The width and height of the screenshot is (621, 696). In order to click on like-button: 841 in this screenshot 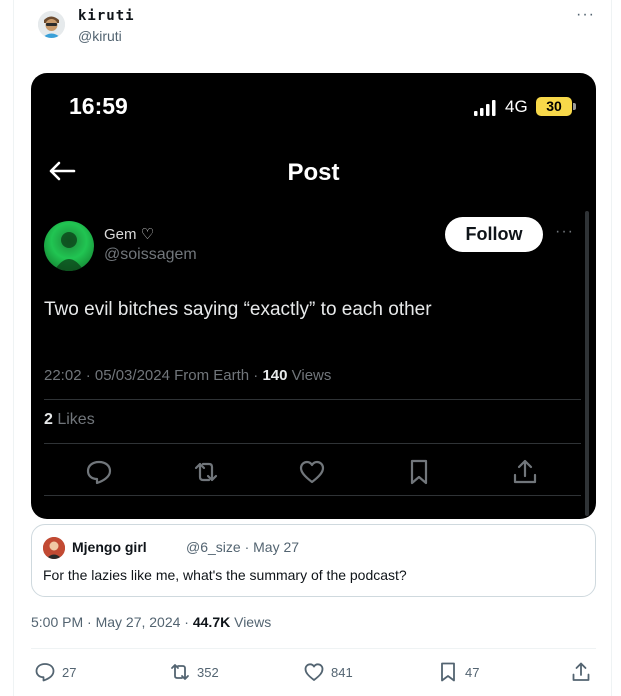, I will do `click(328, 672)`.